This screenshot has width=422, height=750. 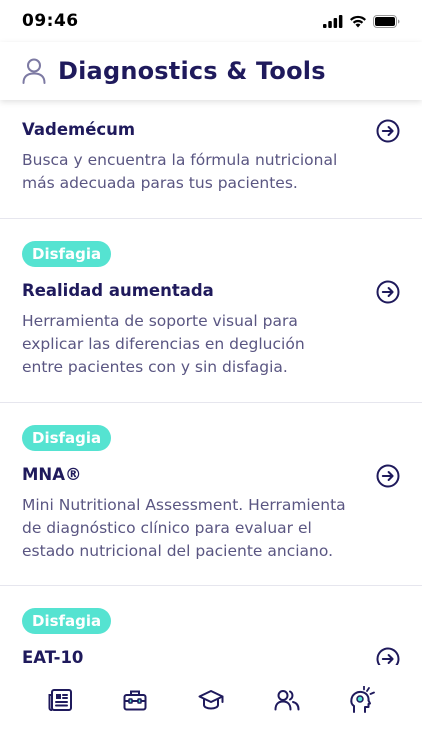 I want to click on status-icons, so click(x=361, y=21).